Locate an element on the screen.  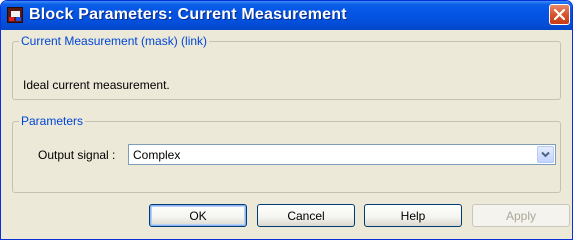
cancel-button: Cancel is located at coordinates (306, 215).